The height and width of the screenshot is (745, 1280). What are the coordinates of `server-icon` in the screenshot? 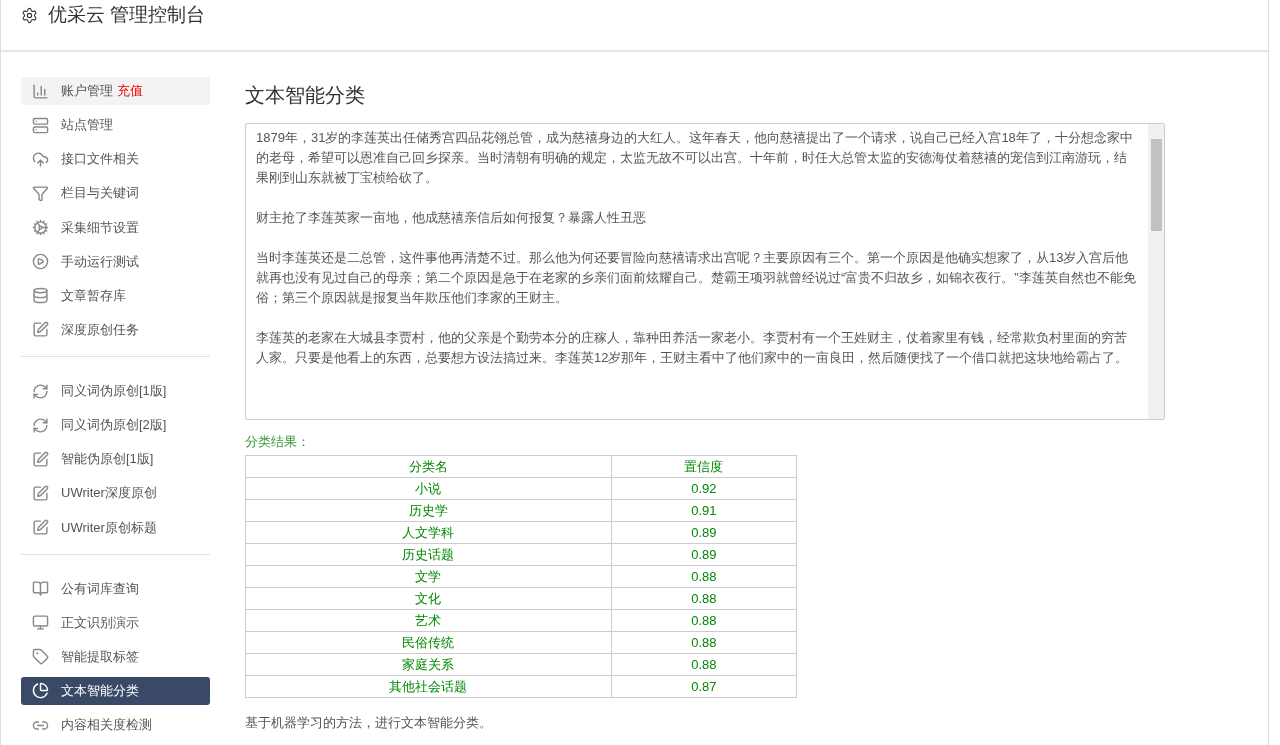 It's located at (40, 125).